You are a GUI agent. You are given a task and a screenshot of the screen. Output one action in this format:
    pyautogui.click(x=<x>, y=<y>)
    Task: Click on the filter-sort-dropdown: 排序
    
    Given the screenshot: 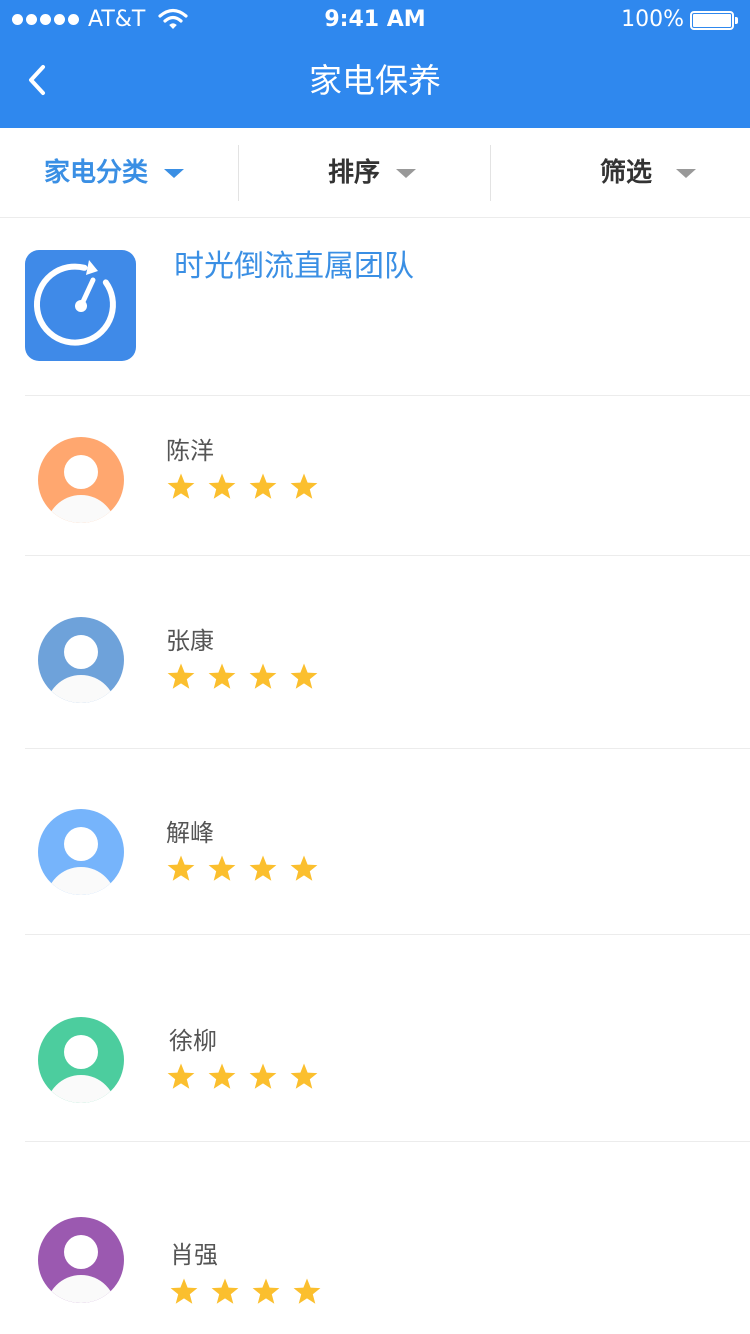 What is the action you would take?
    pyautogui.click(x=372, y=173)
    